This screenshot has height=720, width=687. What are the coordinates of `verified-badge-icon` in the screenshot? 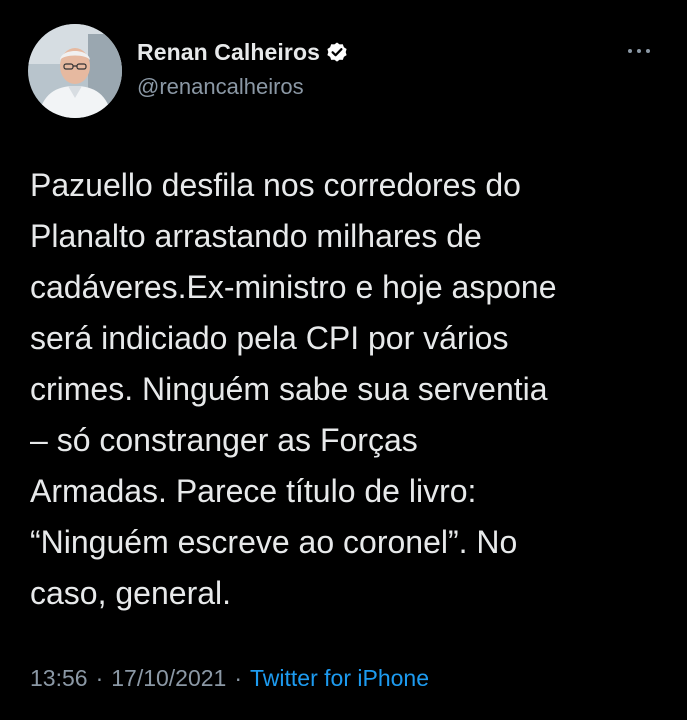 It's located at (337, 52).